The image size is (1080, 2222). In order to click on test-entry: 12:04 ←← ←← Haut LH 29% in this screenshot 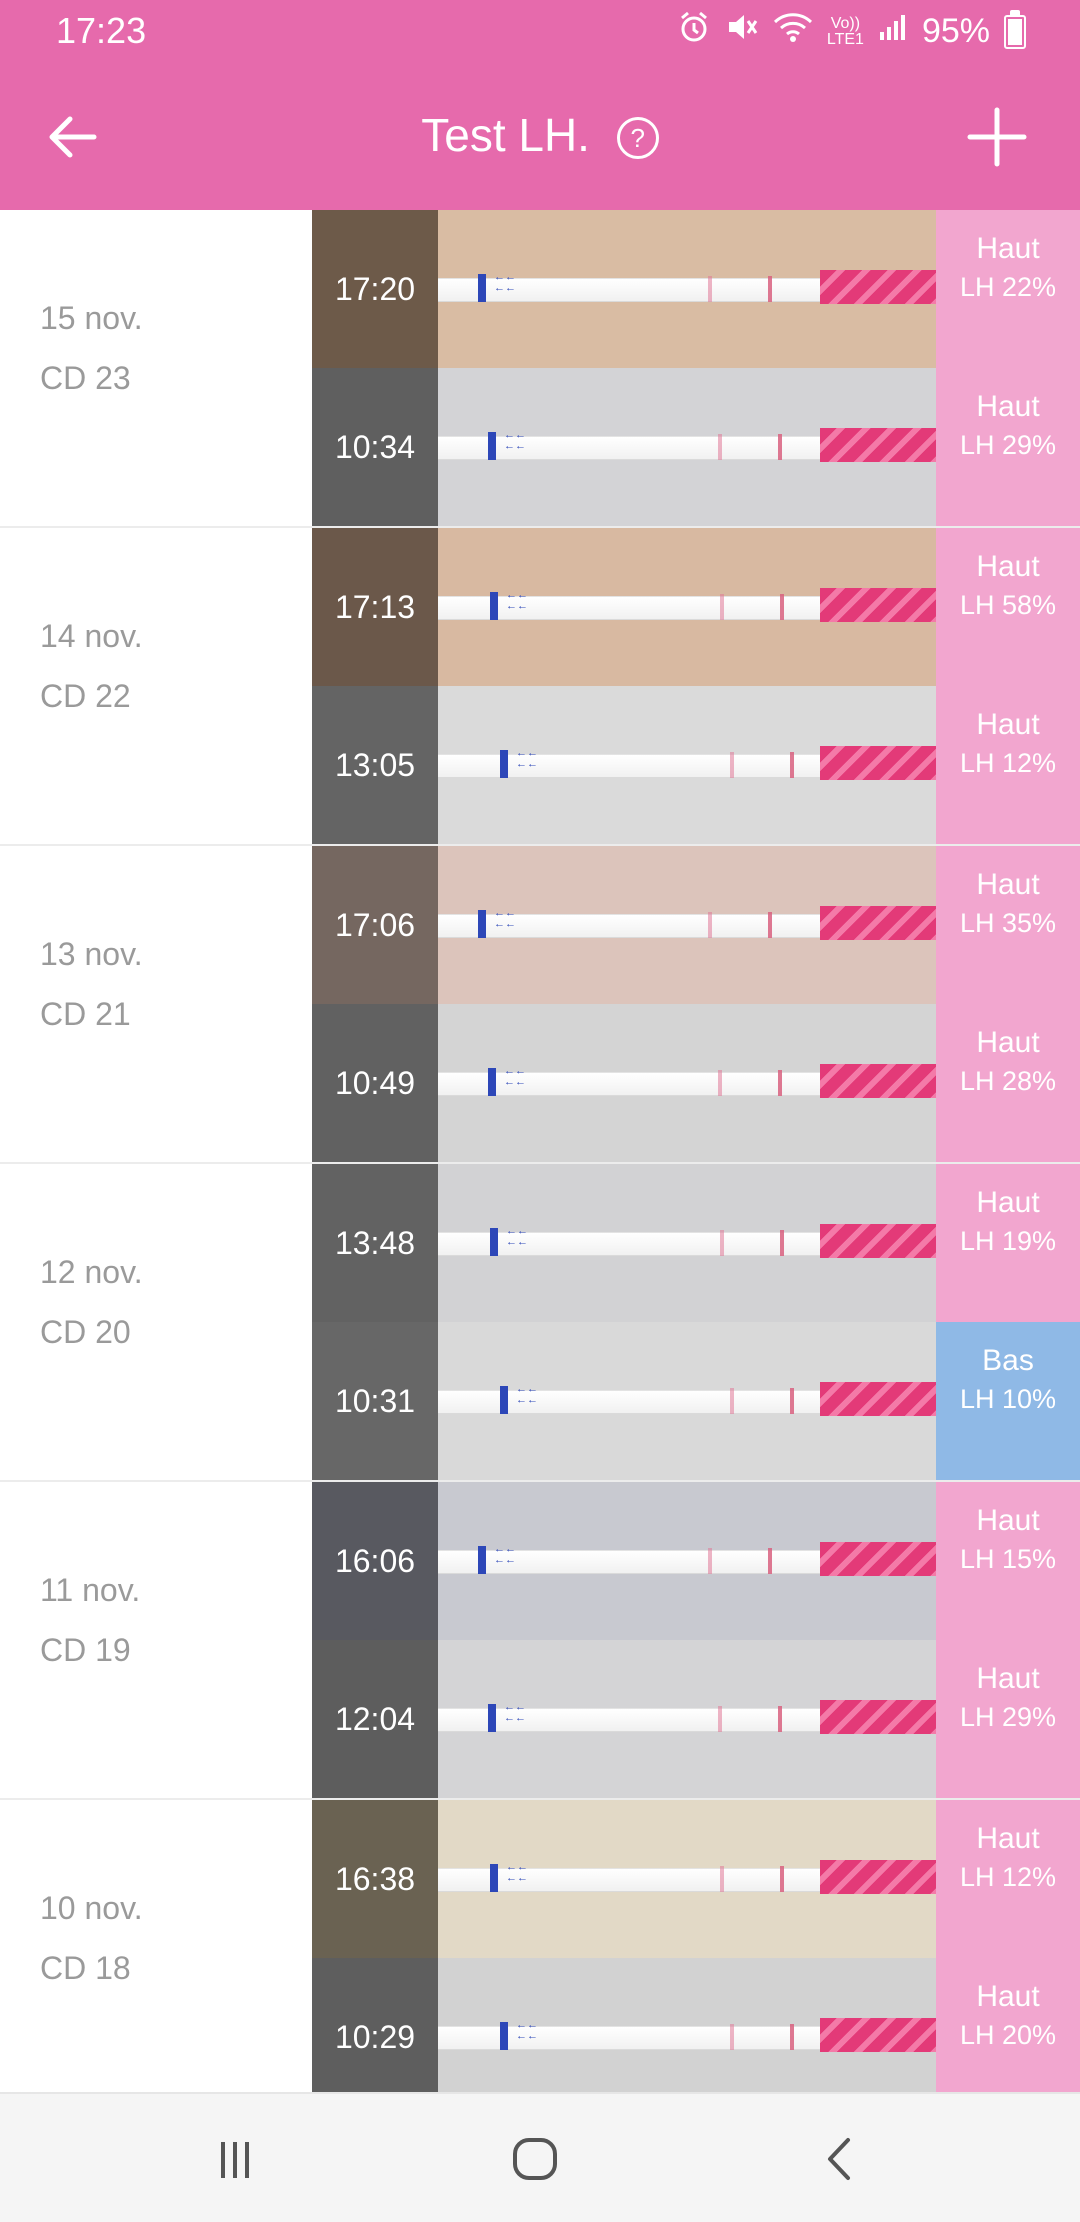, I will do `click(696, 1719)`.